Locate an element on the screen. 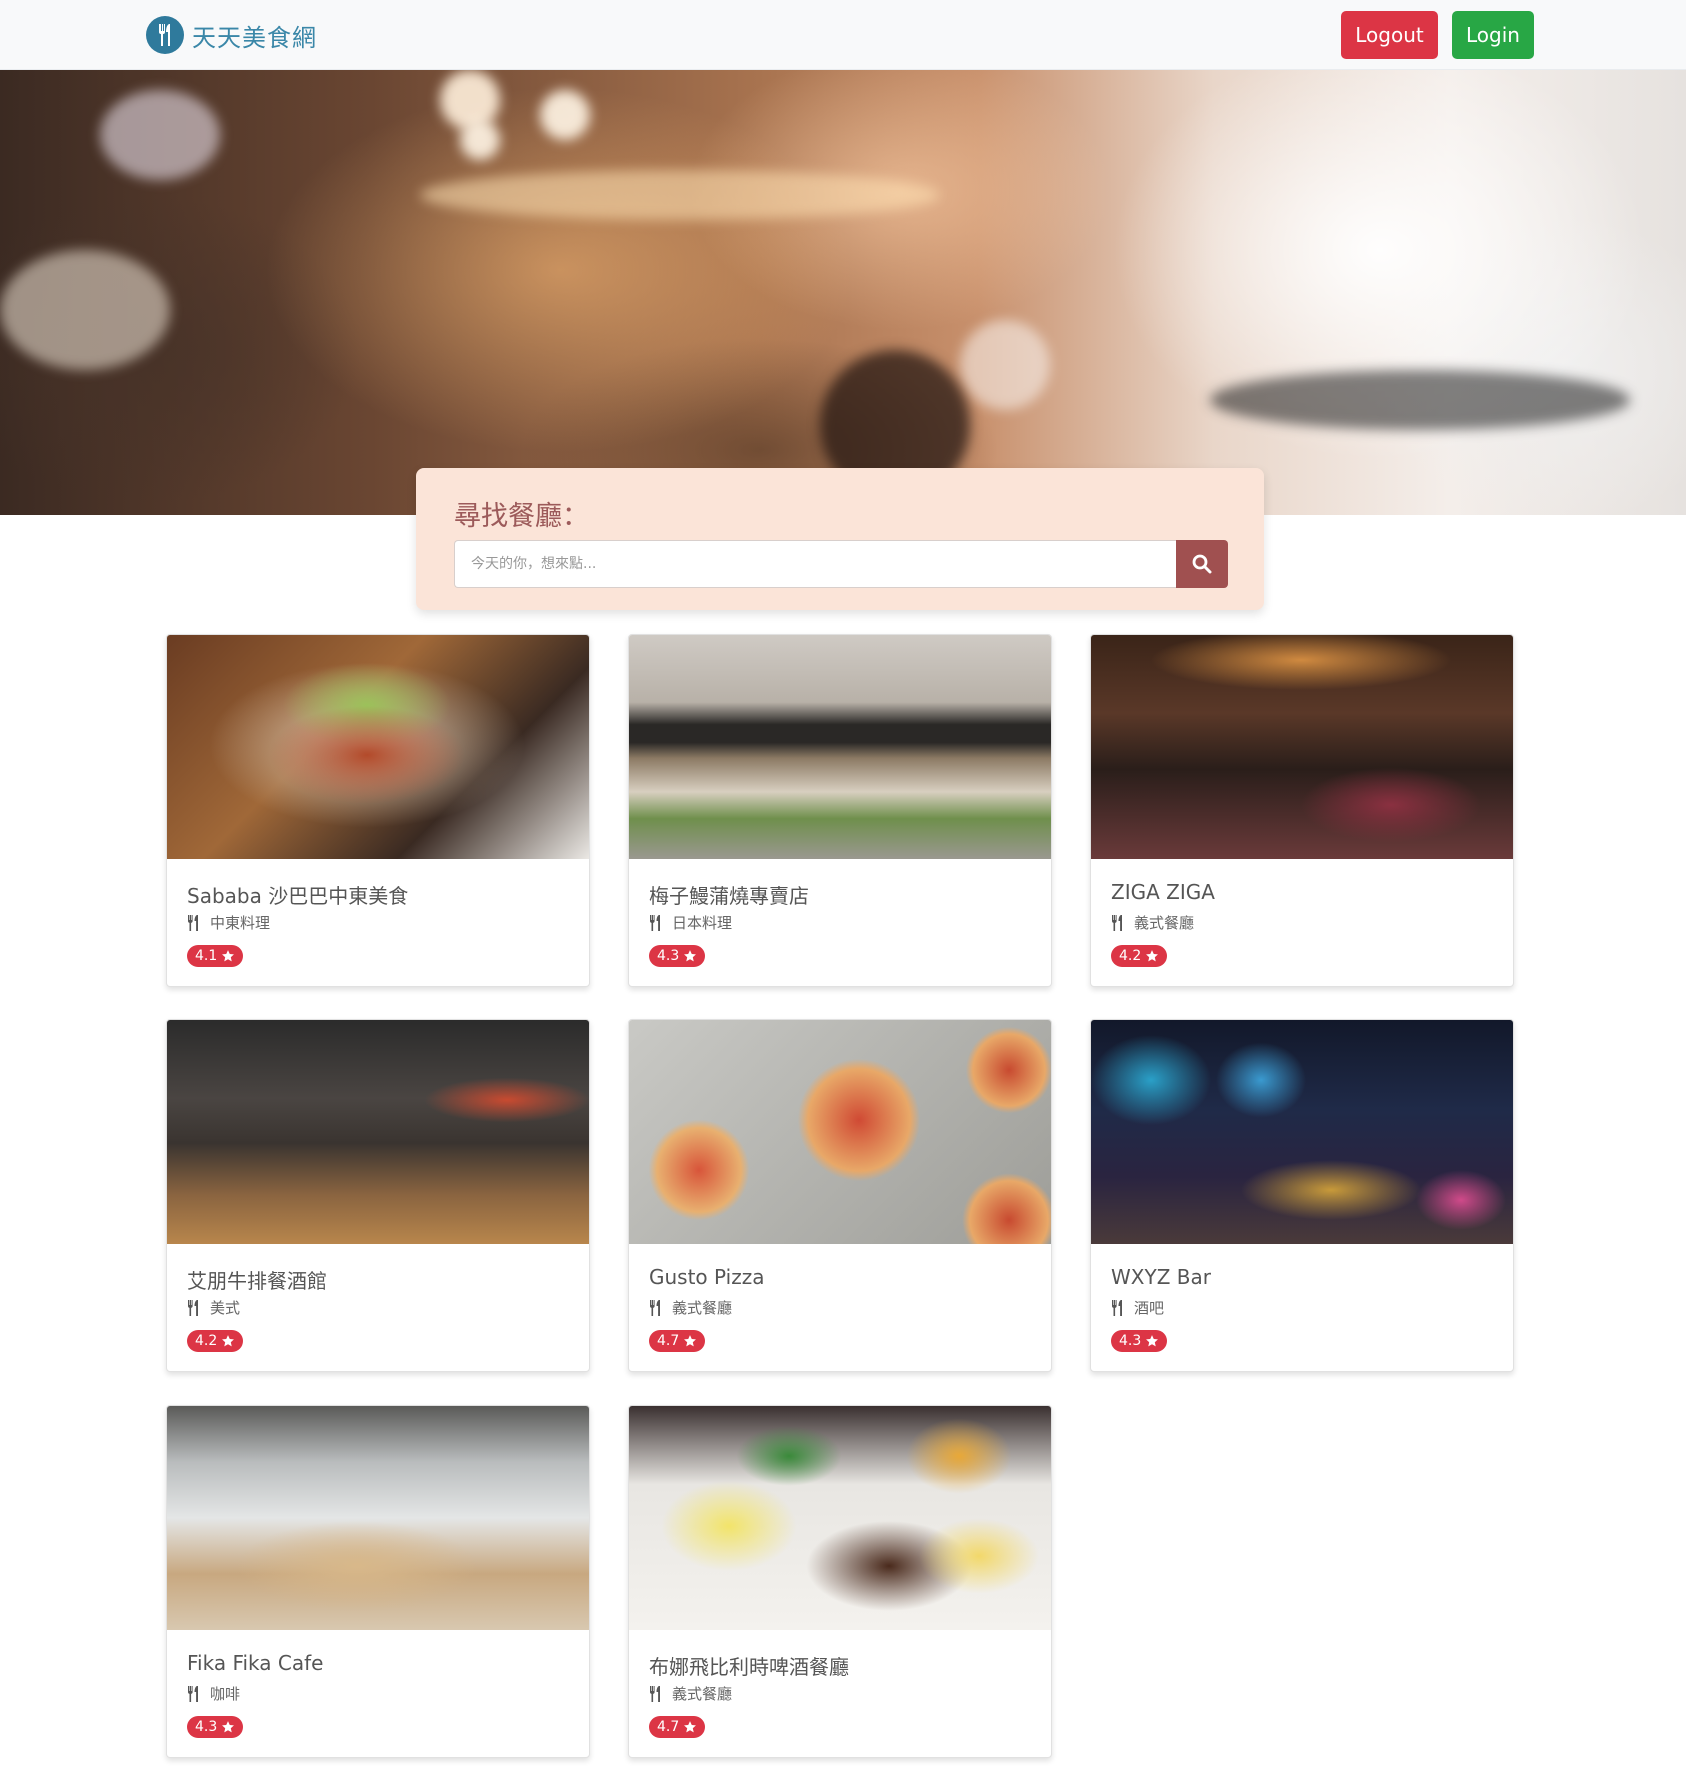  restaurant-card: Fika Fika Cafe 咖啡 4.3 is located at coordinates (378, 1581).